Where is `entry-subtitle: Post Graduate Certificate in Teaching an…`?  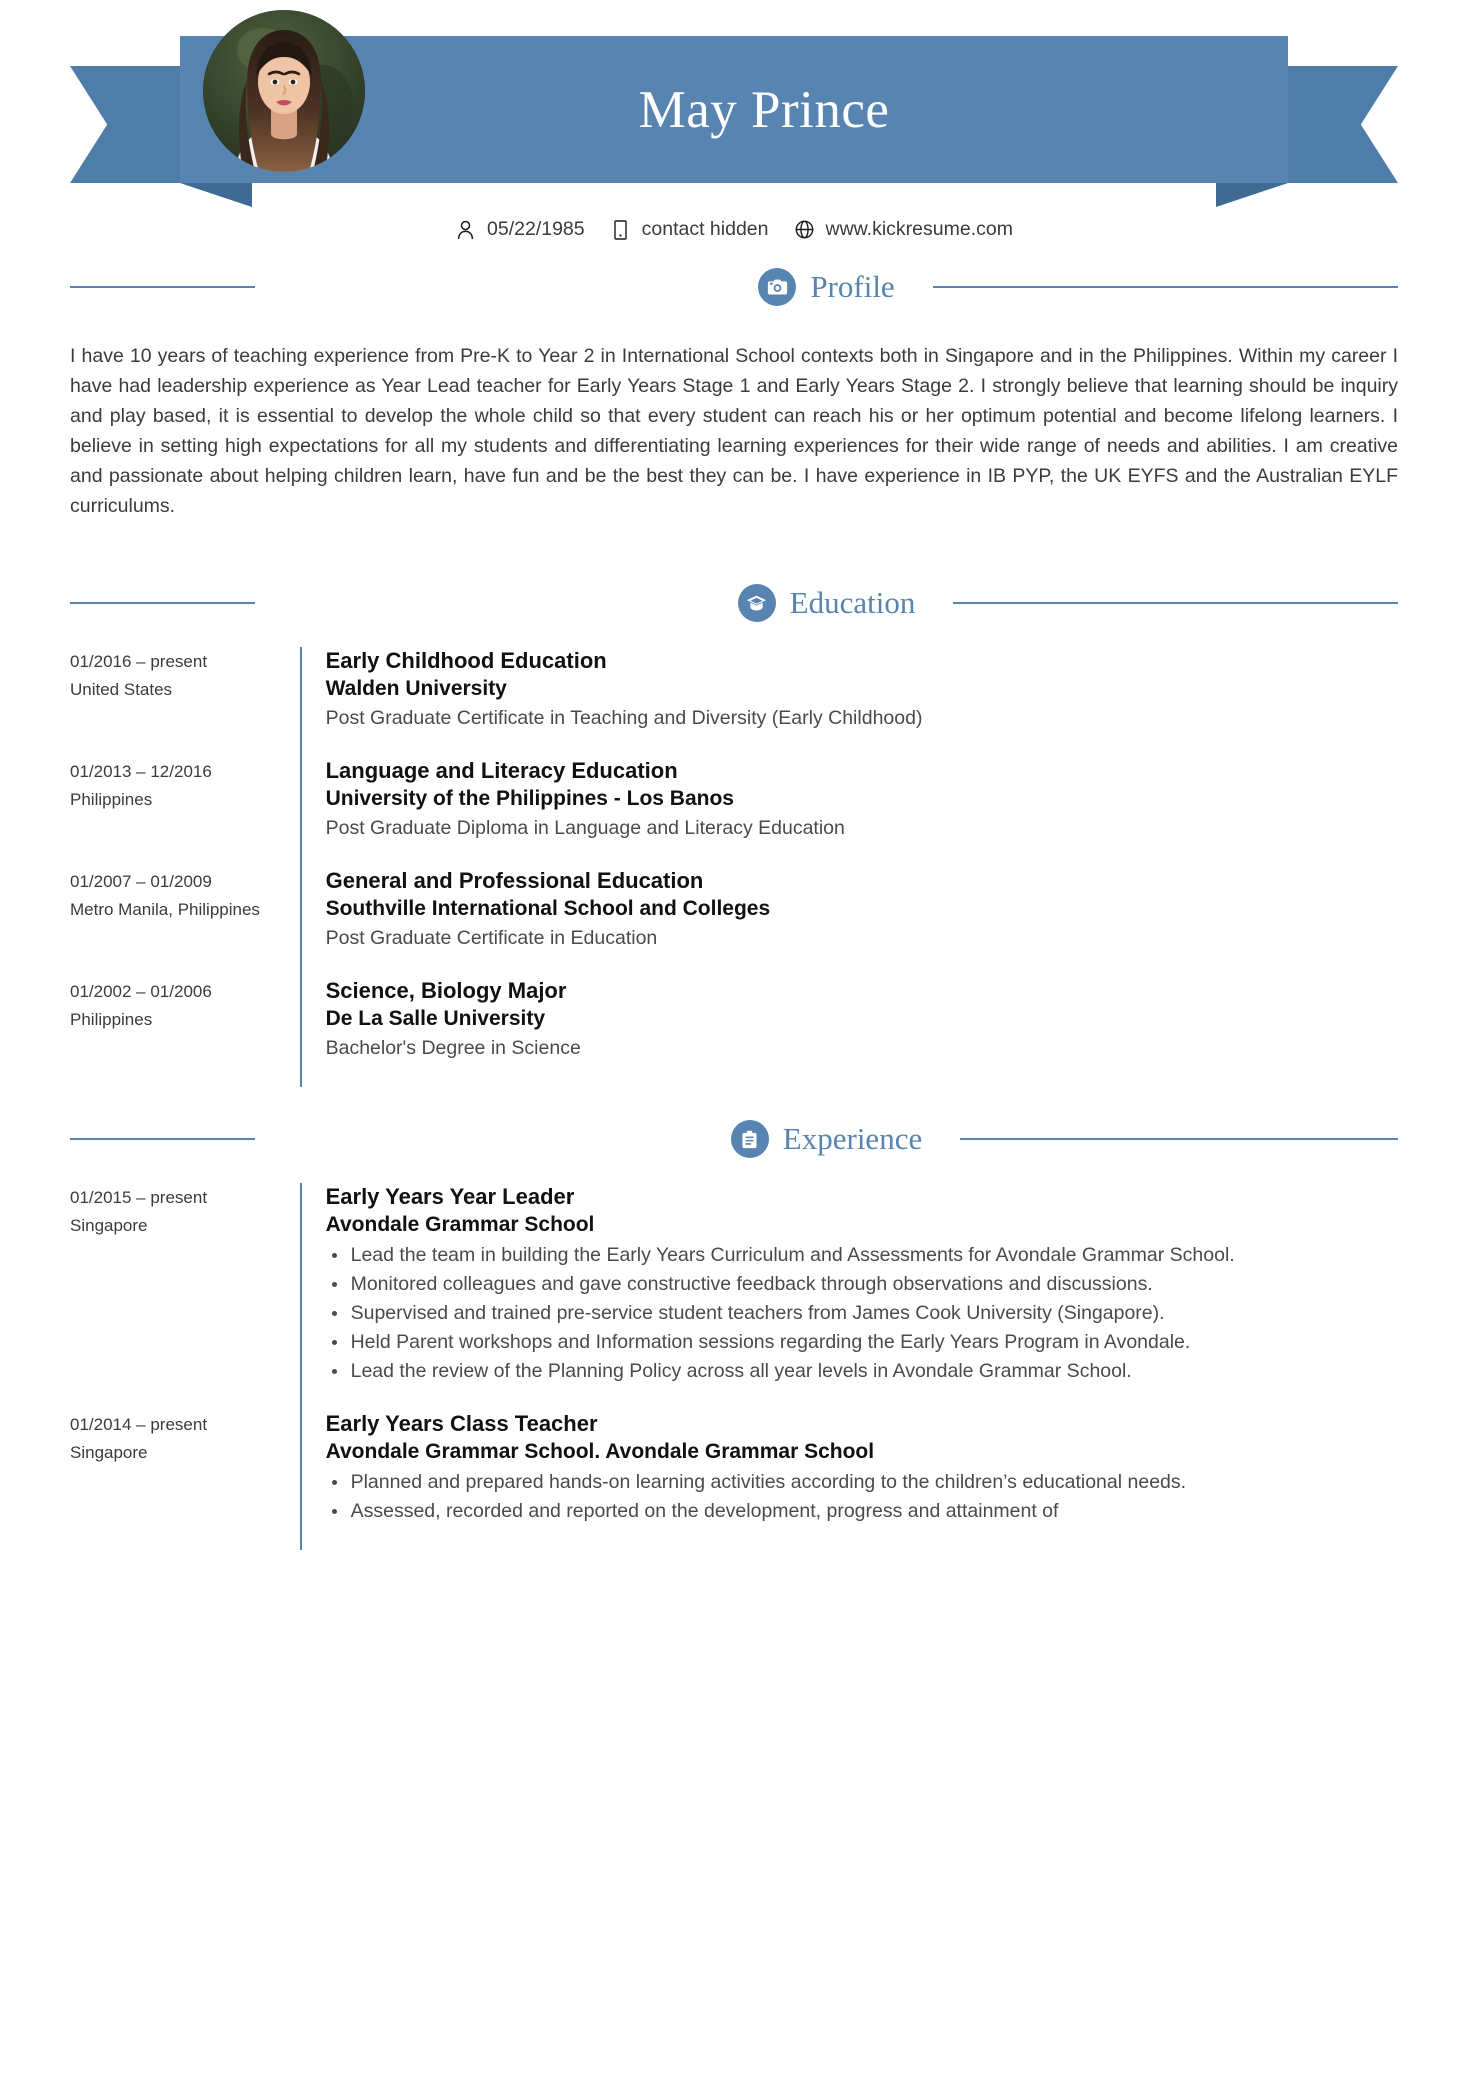
entry-subtitle: Post Graduate Certificate in Teaching an… is located at coordinates (624, 718).